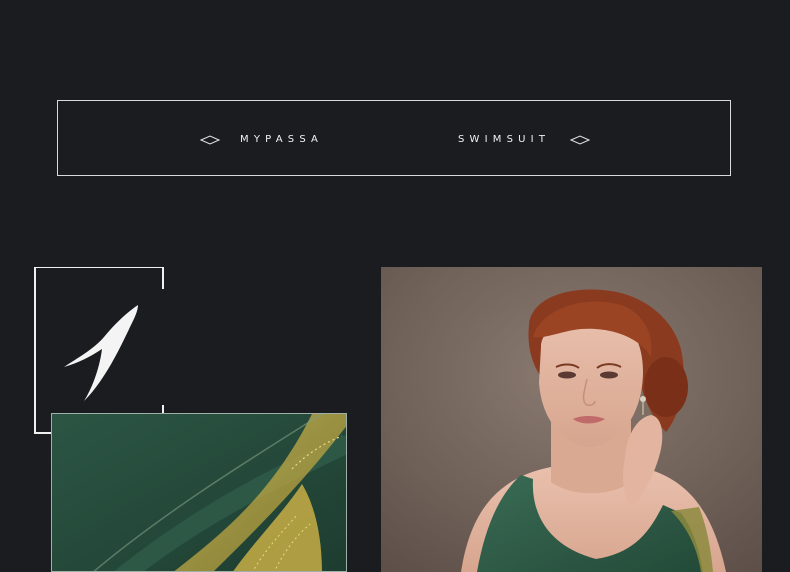  Describe the element at coordinates (504, 139) in the screenshot. I see `product-category: SWIMSUIT` at that location.